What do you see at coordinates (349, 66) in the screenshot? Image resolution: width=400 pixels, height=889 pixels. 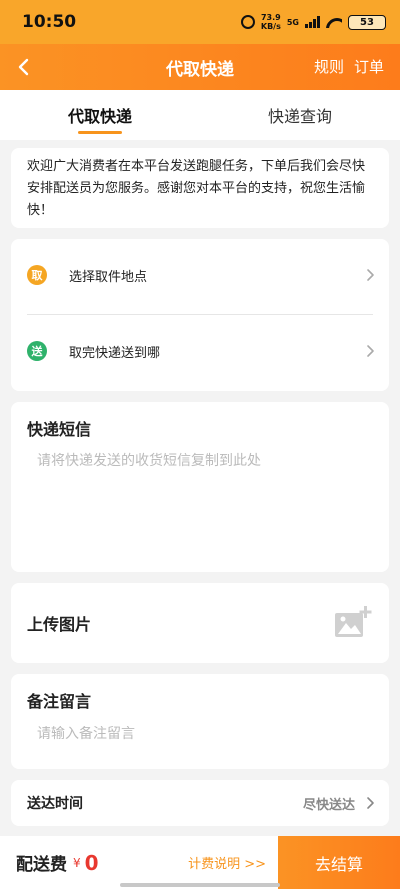 I see `nav-actions: 规则 订单` at bounding box center [349, 66].